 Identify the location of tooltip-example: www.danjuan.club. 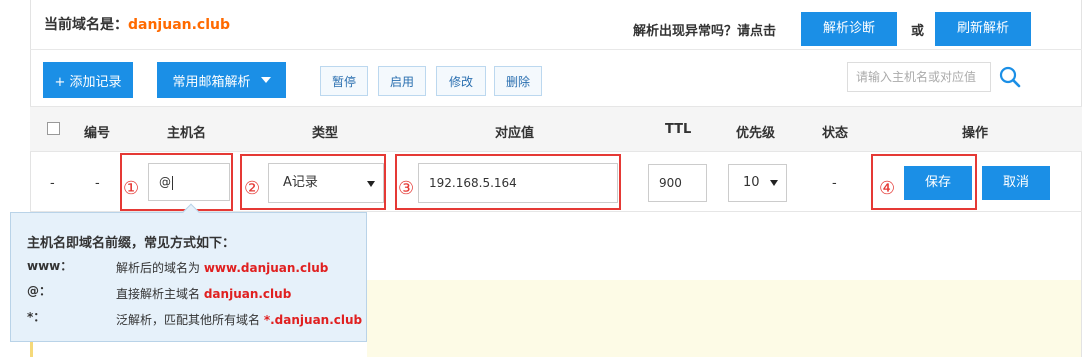
(266, 268).